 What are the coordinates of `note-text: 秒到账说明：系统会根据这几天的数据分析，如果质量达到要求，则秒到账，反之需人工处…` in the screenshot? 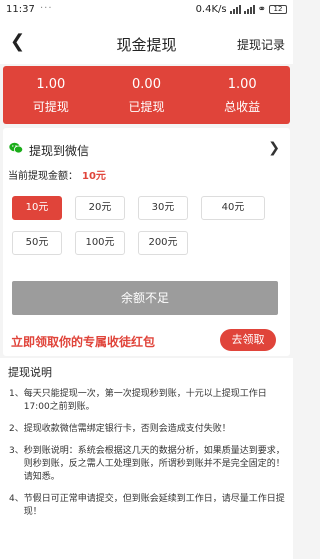 It's located at (154, 464).